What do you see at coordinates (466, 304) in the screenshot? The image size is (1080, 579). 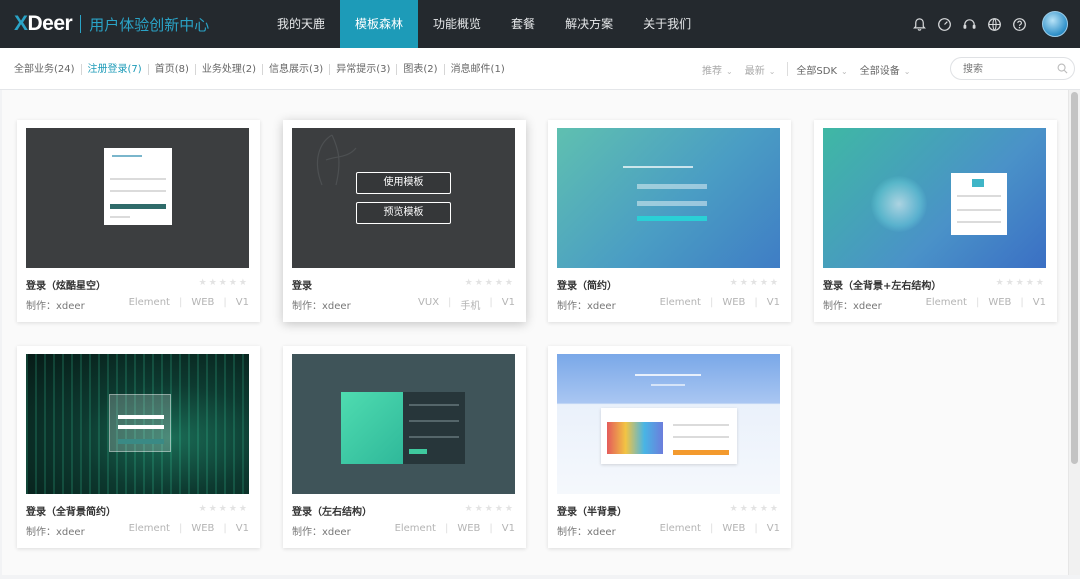 I see `card-tags: VUX | 手机 | V1` at bounding box center [466, 304].